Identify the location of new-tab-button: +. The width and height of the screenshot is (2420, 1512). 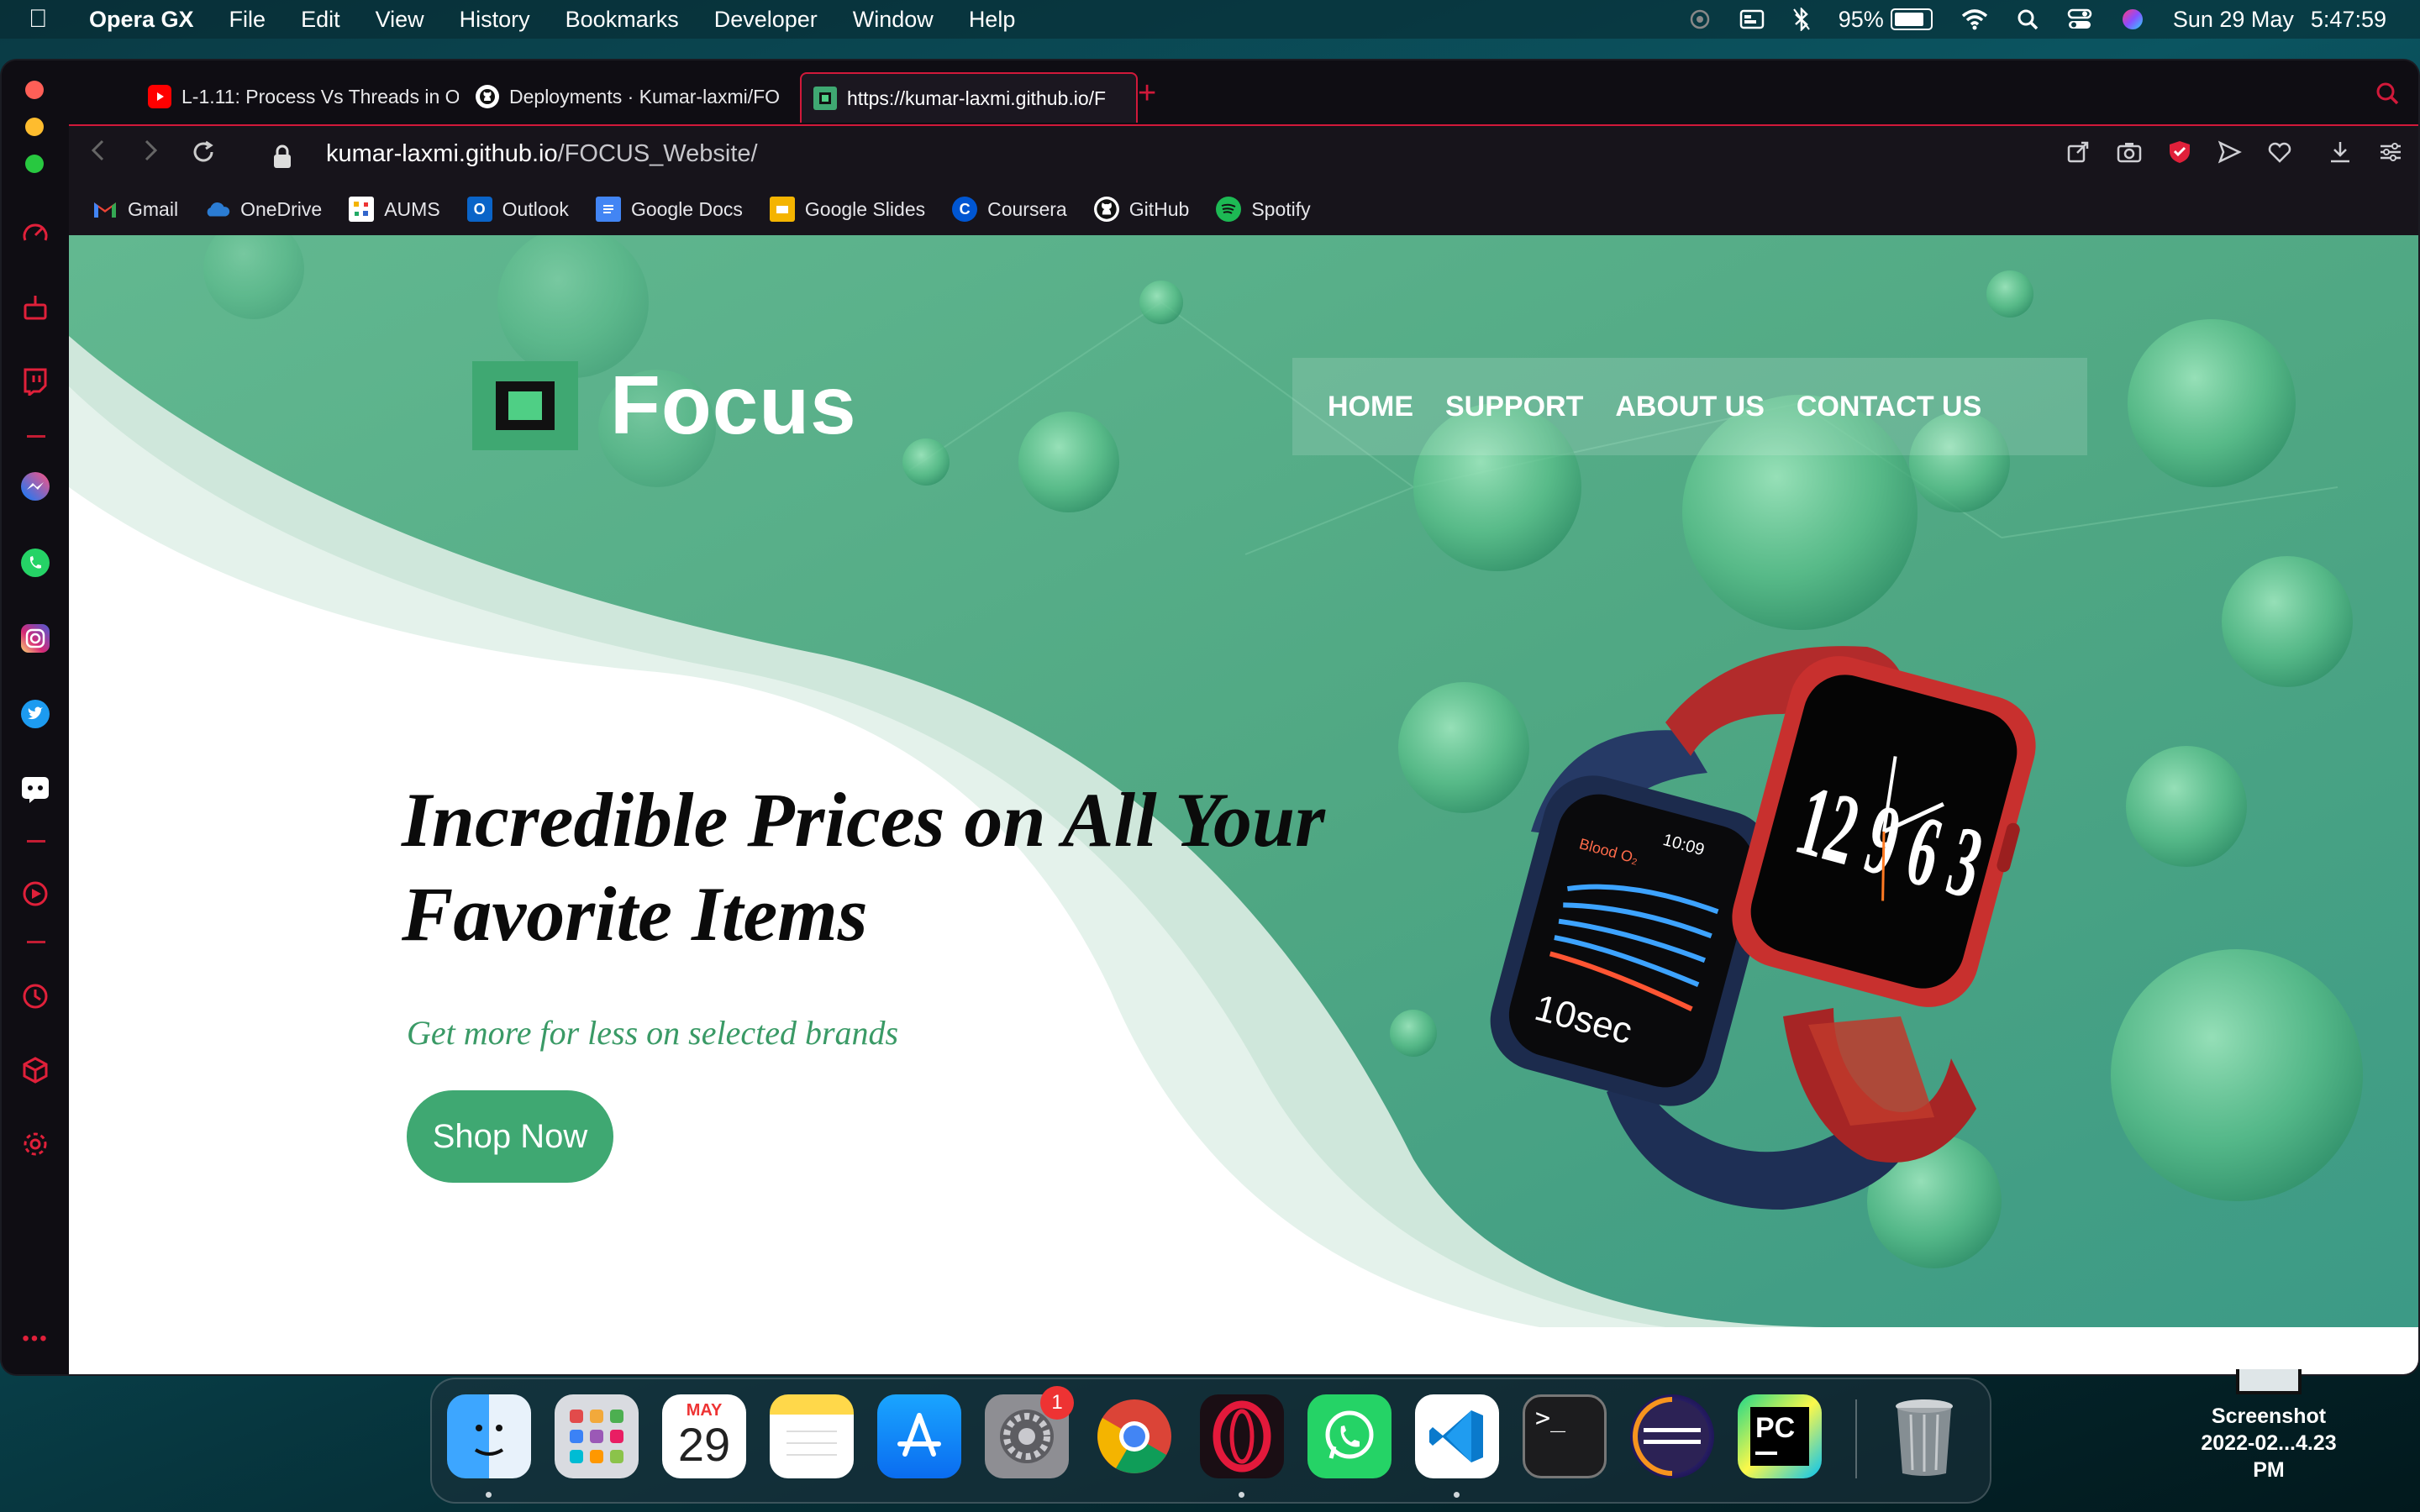
(1147, 94).